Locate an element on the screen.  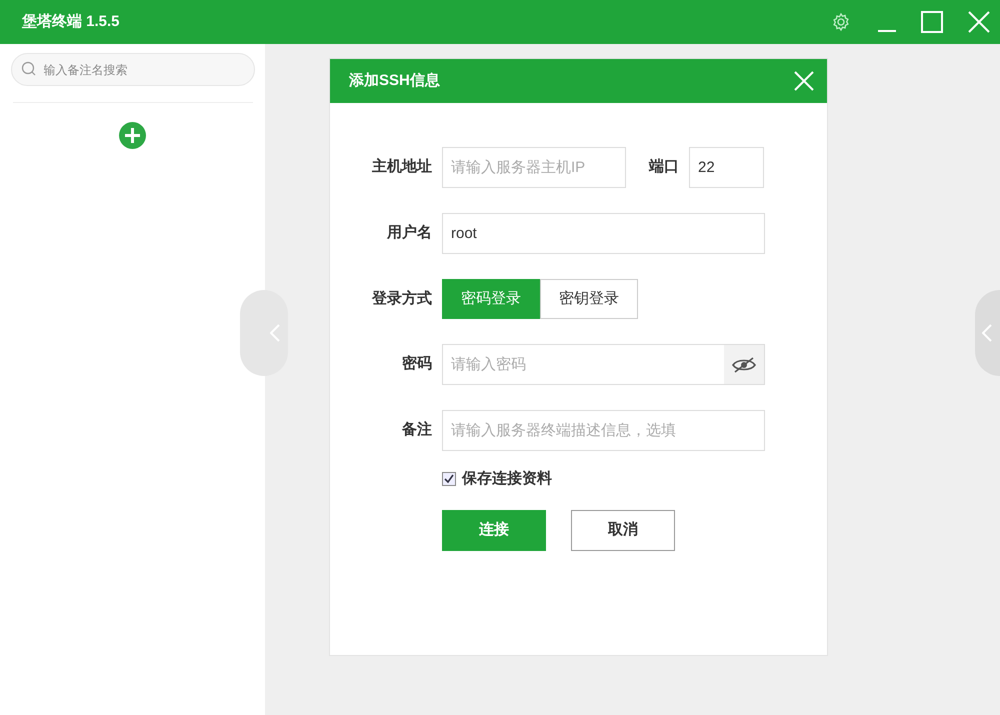
cancel-button: 取消 is located at coordinates (623, 530).